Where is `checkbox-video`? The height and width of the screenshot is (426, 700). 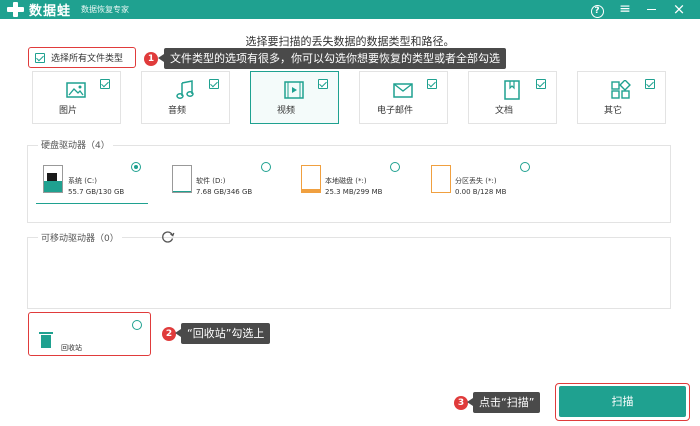
checkbox-video is located at coordinates (323, 84).